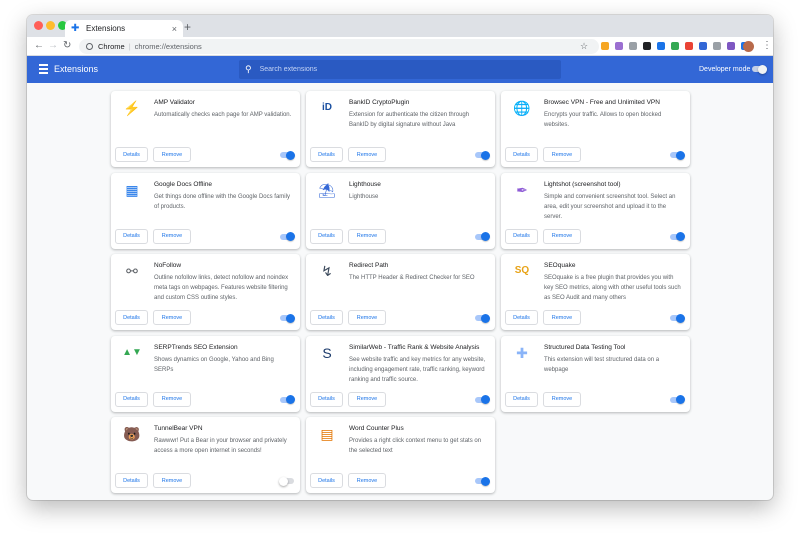 The width and height of the screenshot is (800, 535). What do you see at coordinates (339, 46) in the screenshot?
I see `address-bar: Chrome | chrome://extensions` at bounding box center [339, 46].